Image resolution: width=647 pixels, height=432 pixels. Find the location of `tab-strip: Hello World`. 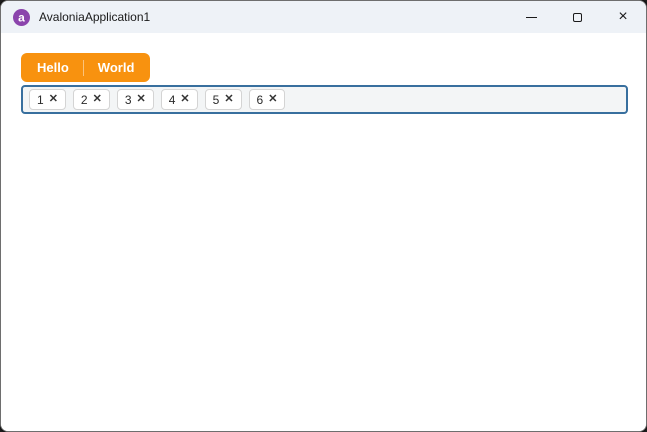

tab-strip: Hello World is located at coordinates (86, 67).